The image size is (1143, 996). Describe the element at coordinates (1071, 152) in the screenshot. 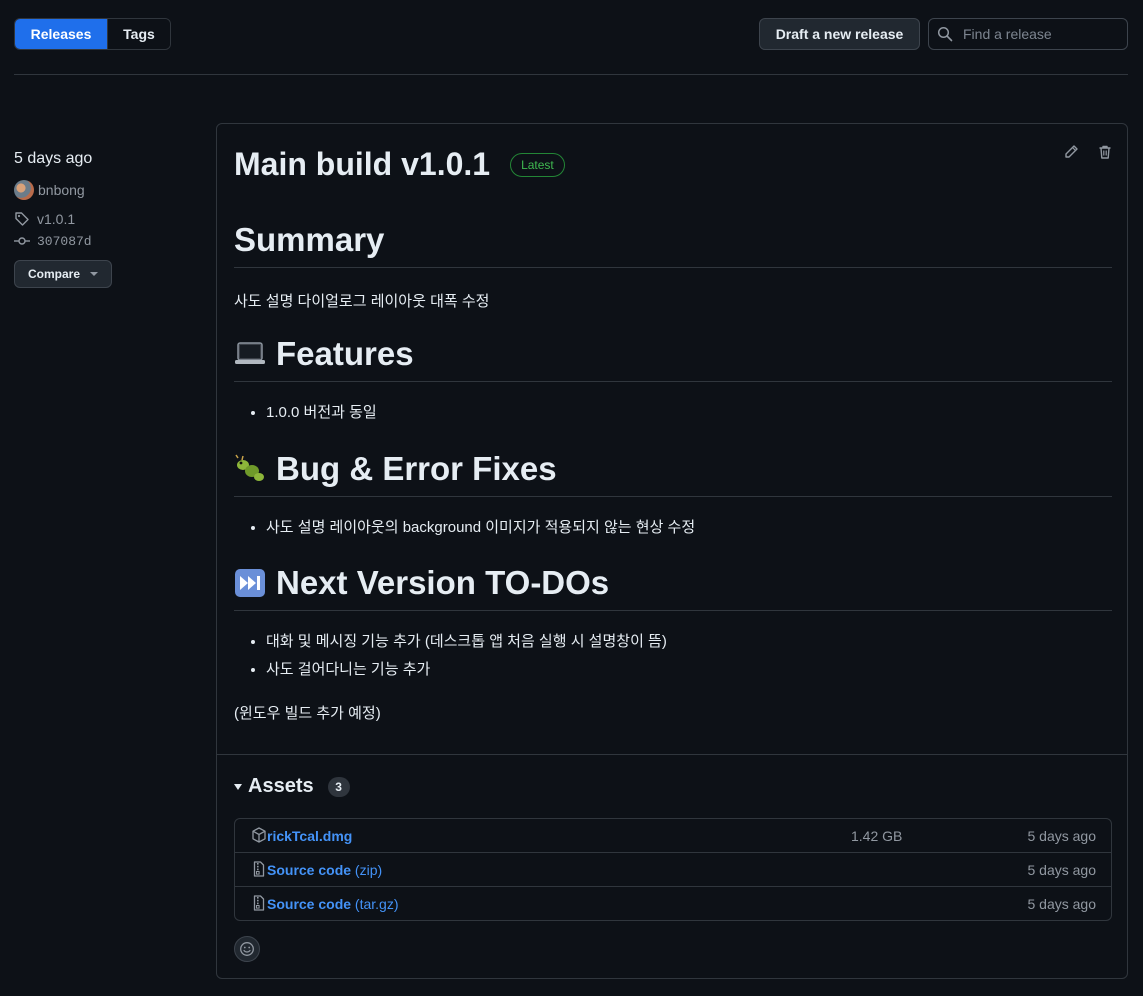

I see `pencil-icon` at that location.